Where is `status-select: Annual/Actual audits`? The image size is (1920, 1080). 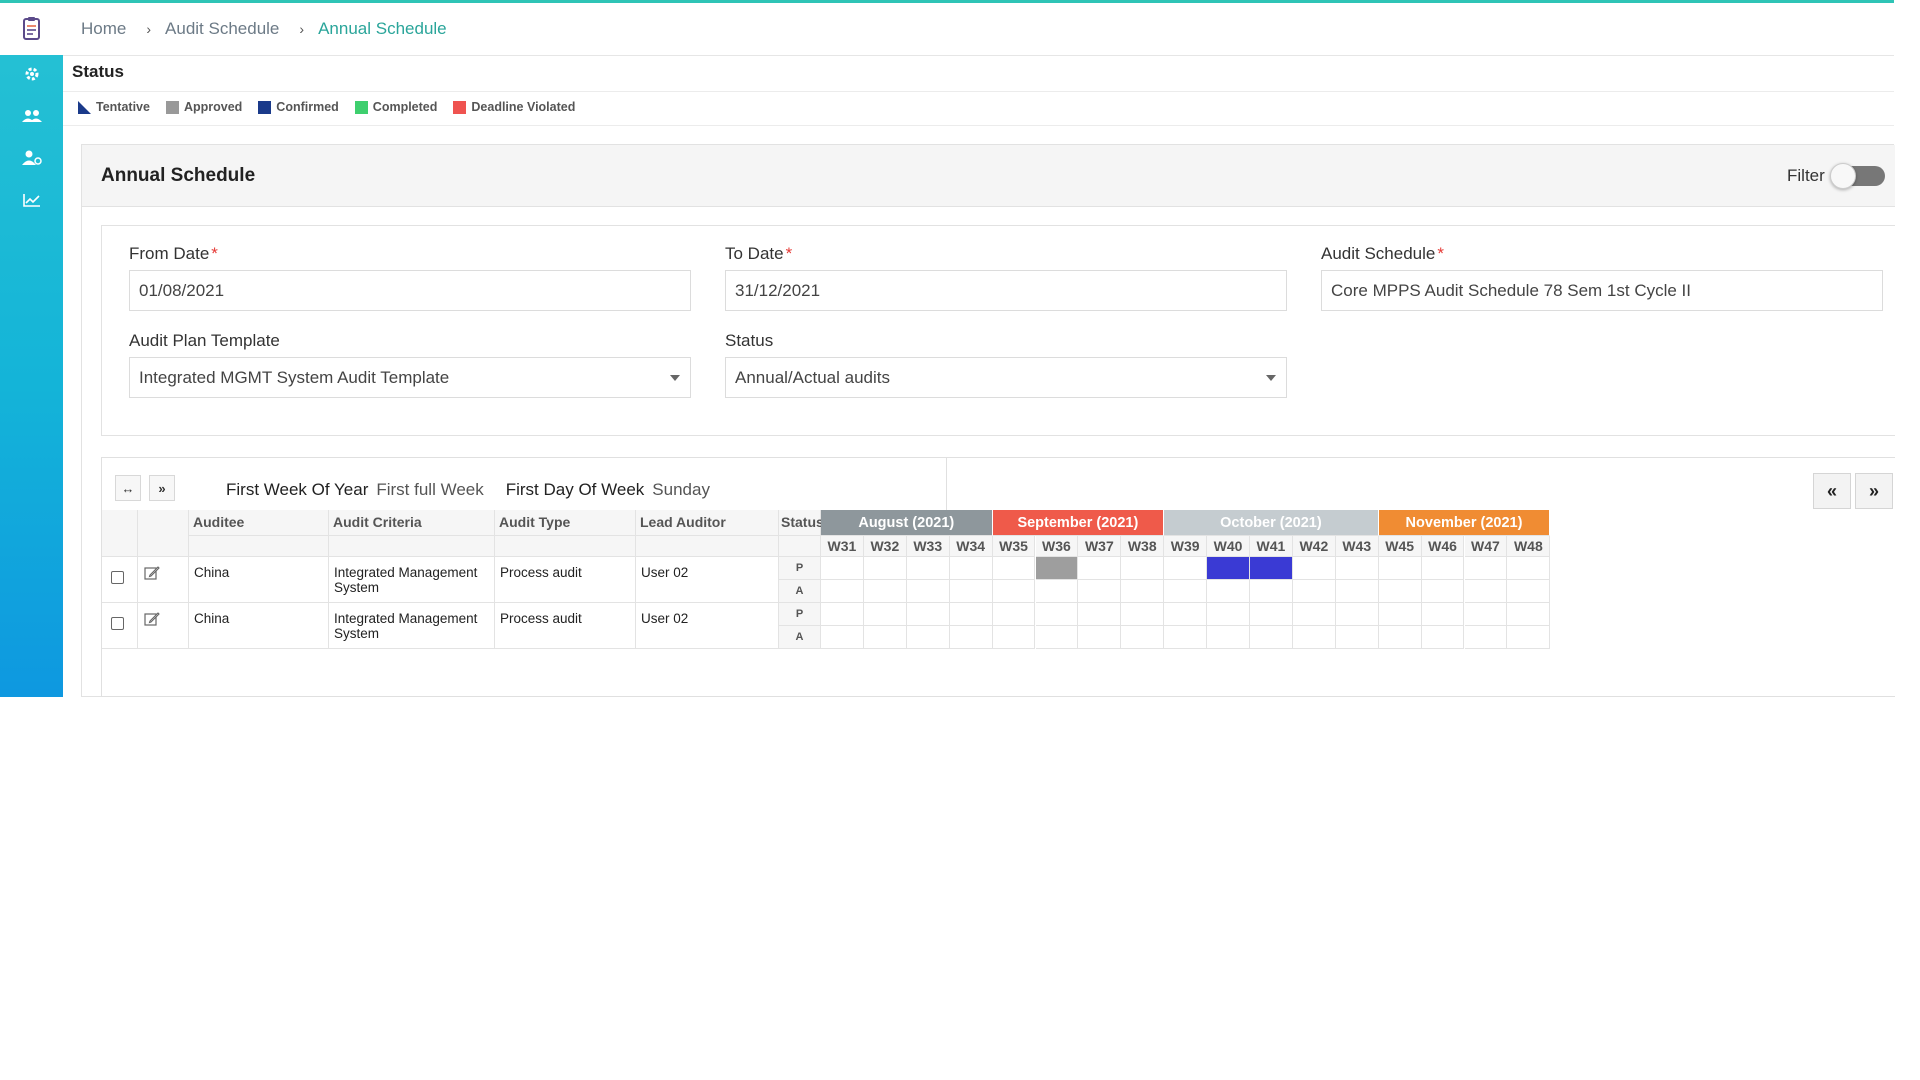 status-select: Annual/Actual audits is located at coordinates (1006, 377).